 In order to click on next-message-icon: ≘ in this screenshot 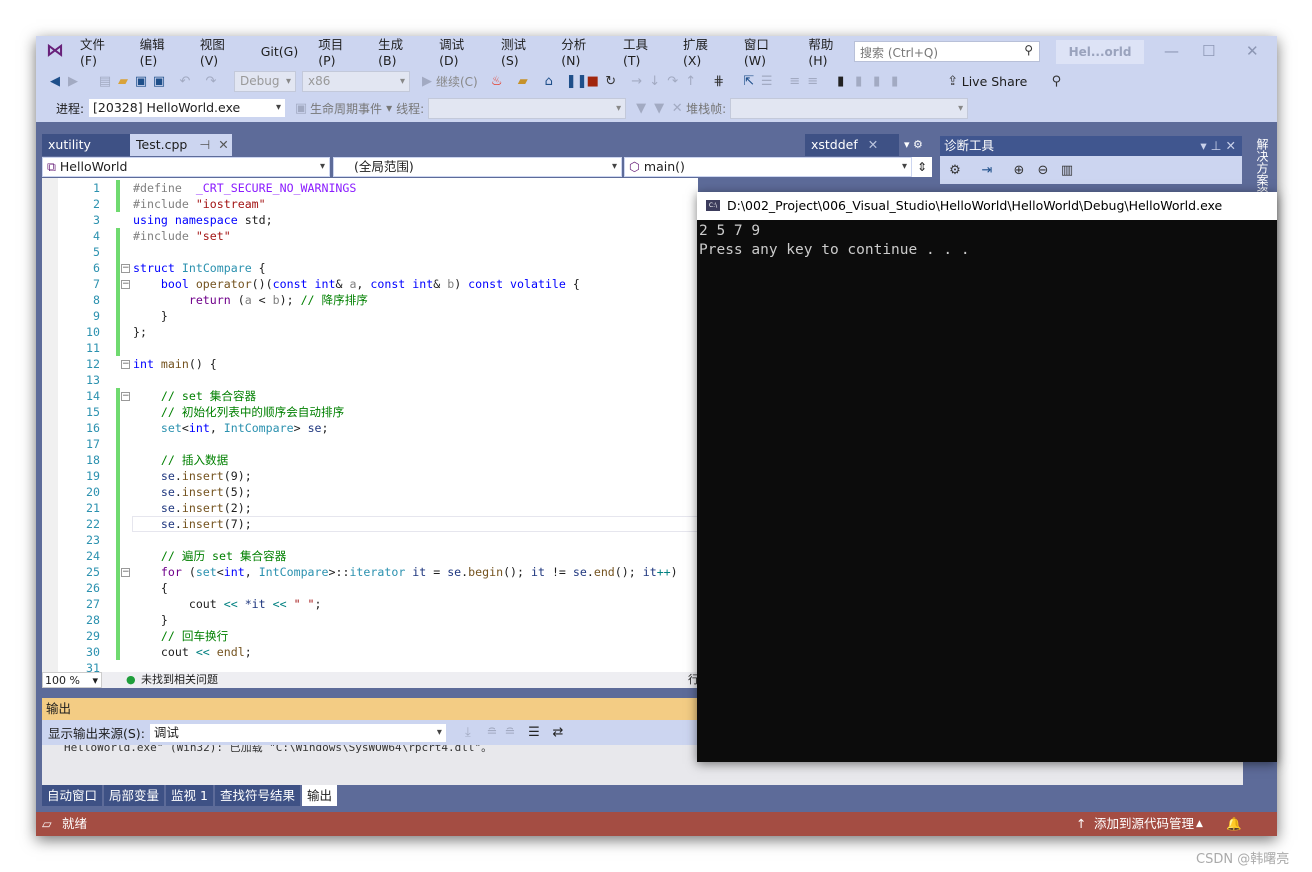, I will do `click(510, 732)`.